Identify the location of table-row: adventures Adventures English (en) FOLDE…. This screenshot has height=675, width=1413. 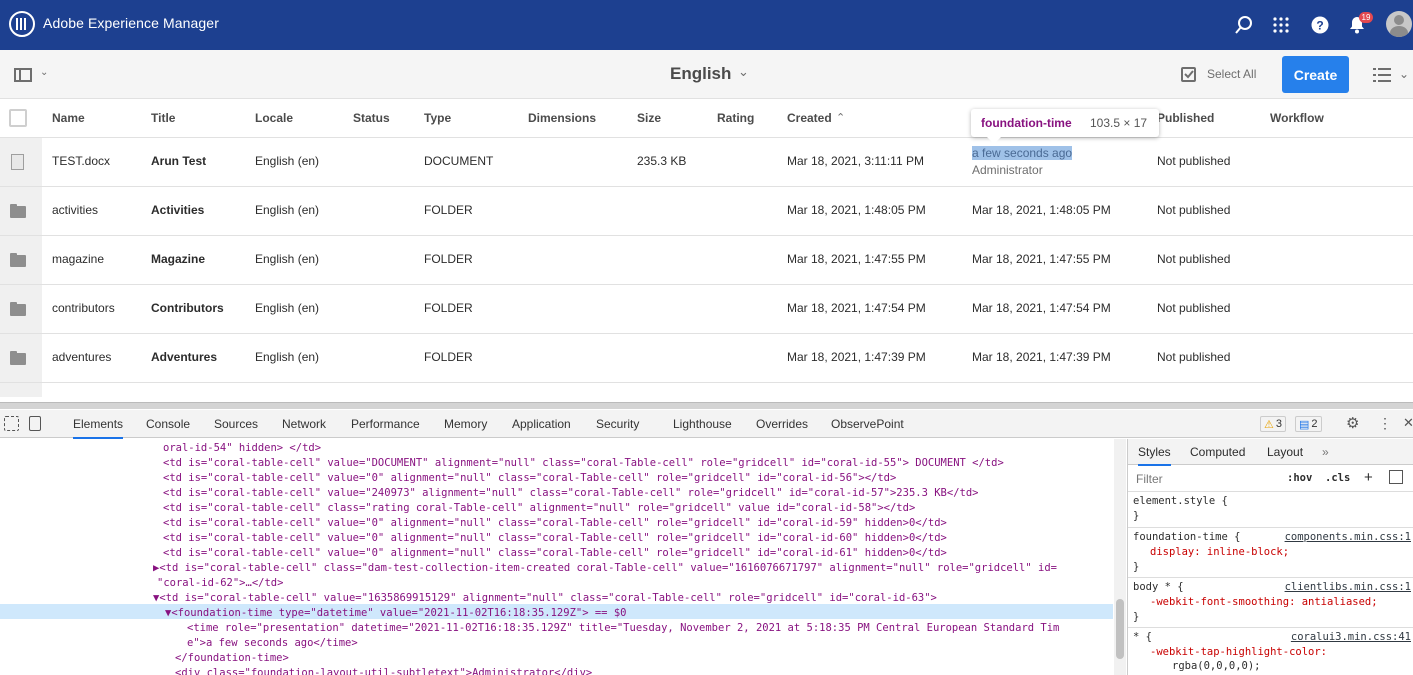
(706, 358).